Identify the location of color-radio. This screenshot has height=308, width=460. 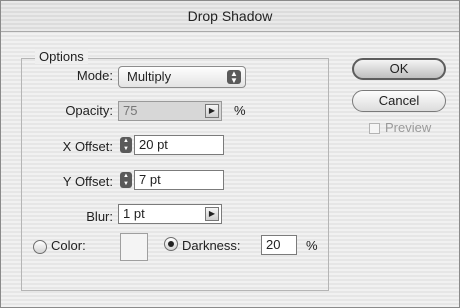
(40, 247).